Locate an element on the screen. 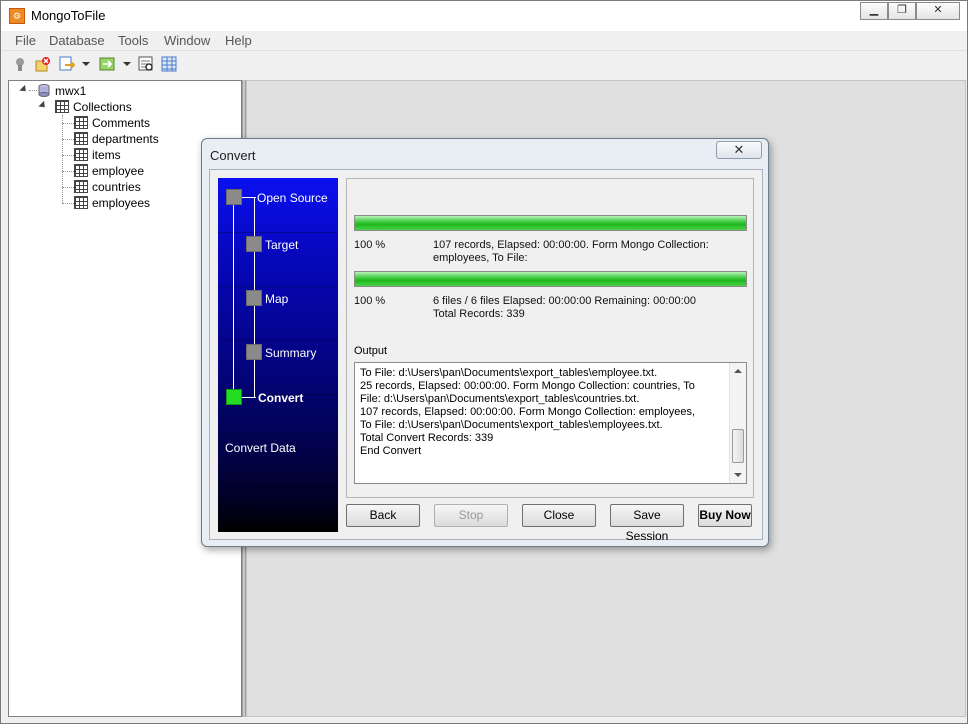  step-summary: Summary is located at coordinates (291, 353).